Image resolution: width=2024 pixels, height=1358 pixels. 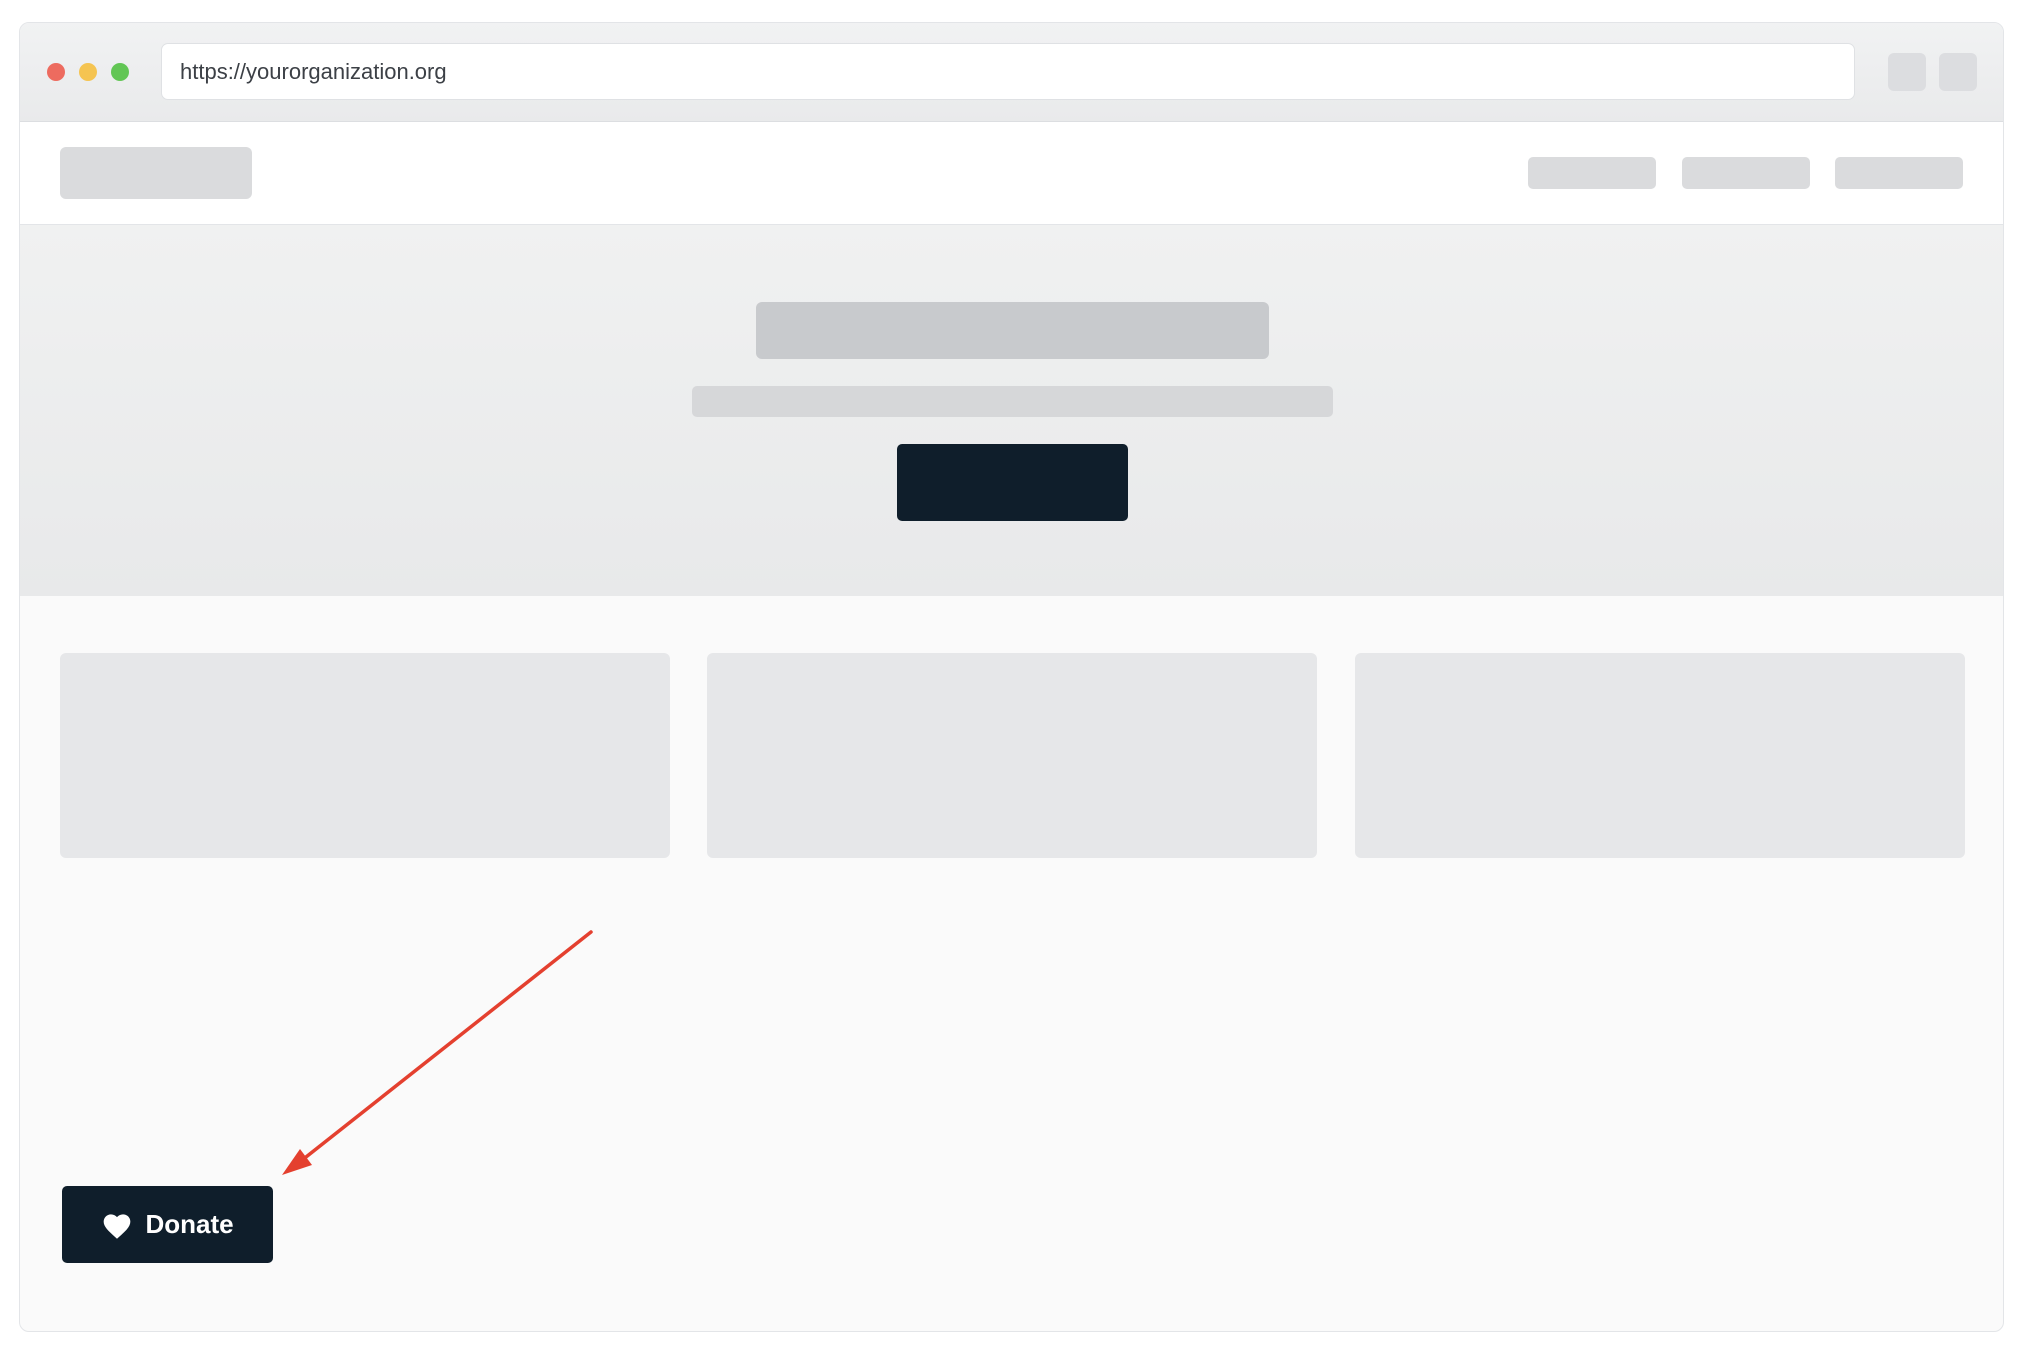 I want to click on hero-cta-button, so click(x=1012, y=482).